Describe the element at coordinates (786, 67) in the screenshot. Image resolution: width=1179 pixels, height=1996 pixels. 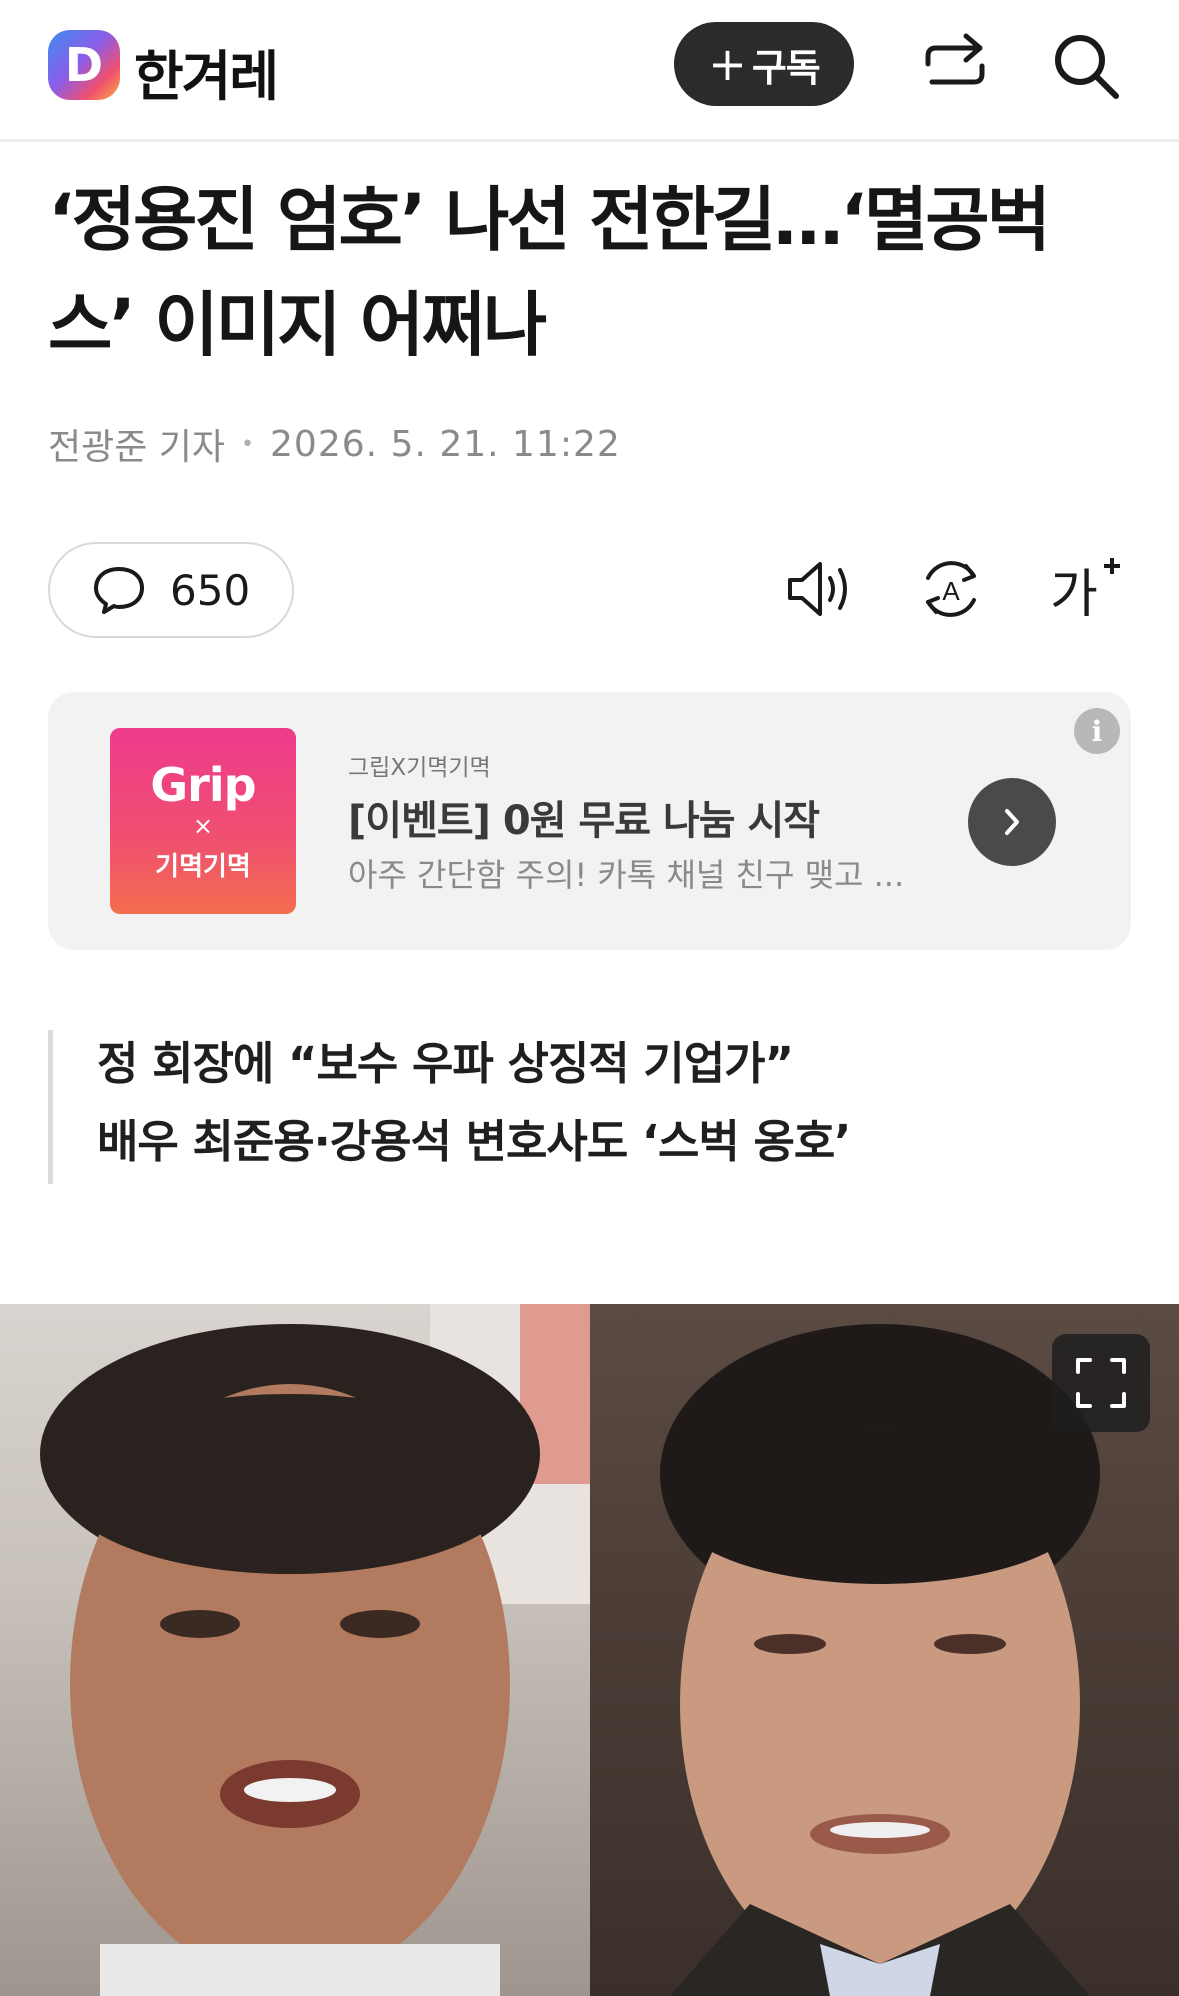
I see `subscribe-label: 구독` at that location.